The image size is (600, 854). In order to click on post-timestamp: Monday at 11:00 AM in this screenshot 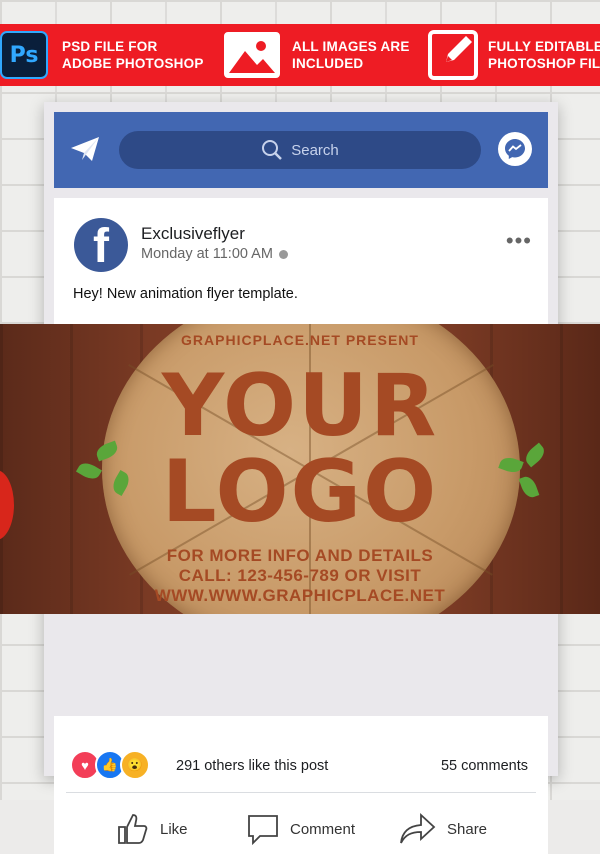, I will do `click(214, 254)`.